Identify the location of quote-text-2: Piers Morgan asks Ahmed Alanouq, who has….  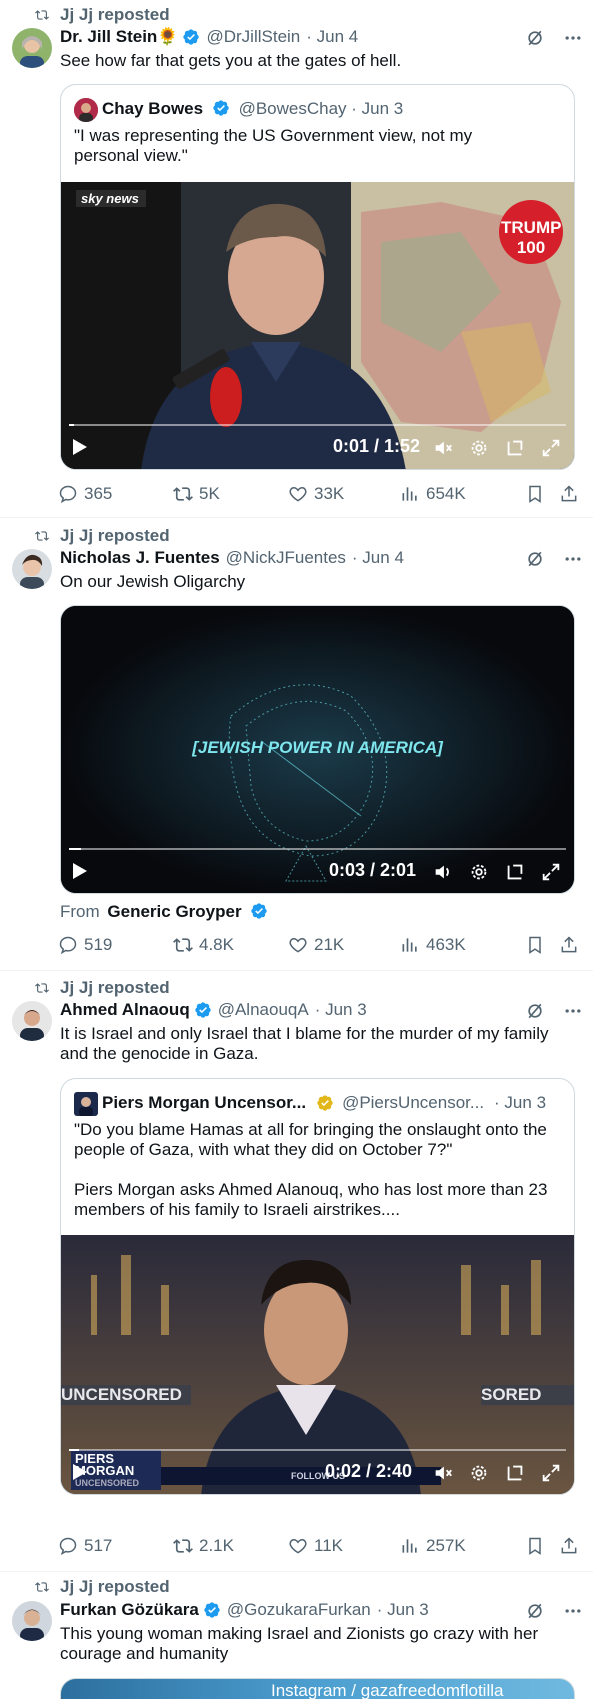
(311, 1199).